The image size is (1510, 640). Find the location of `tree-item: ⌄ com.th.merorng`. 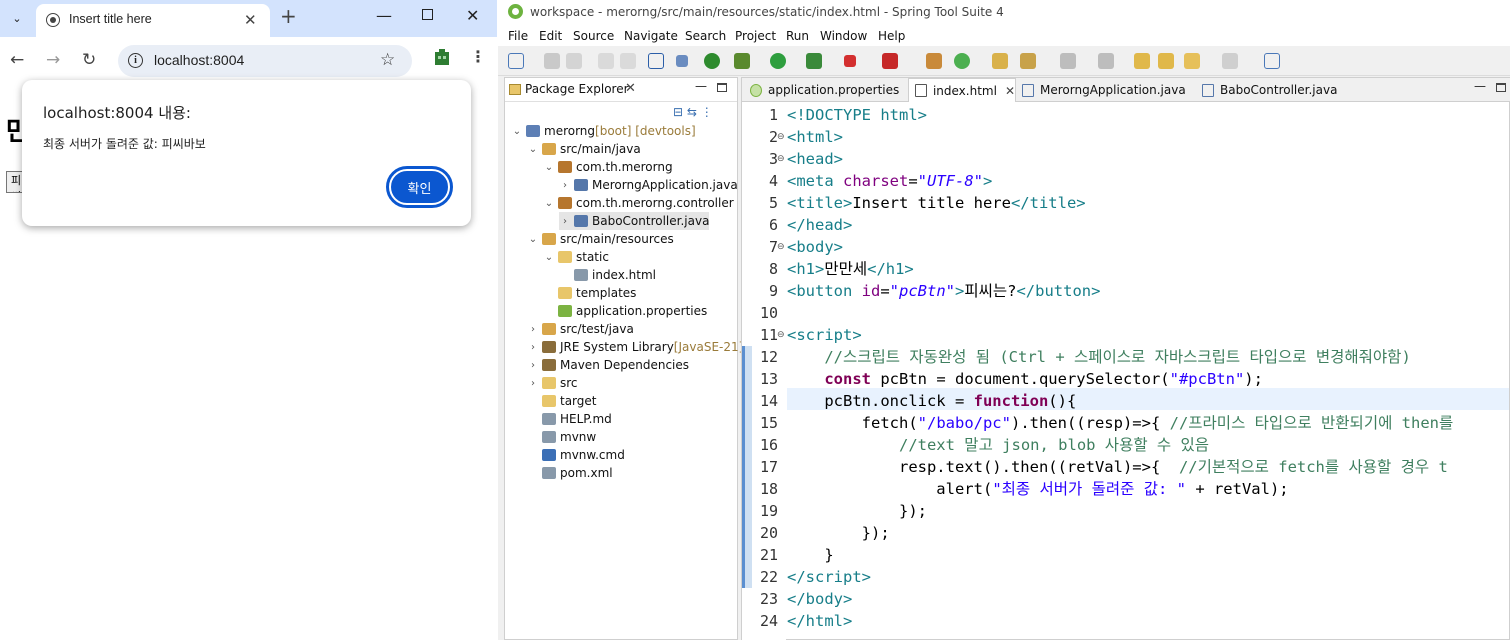

tree-item: ⌄ com.th.merorng is located at coordinates (608, 167).